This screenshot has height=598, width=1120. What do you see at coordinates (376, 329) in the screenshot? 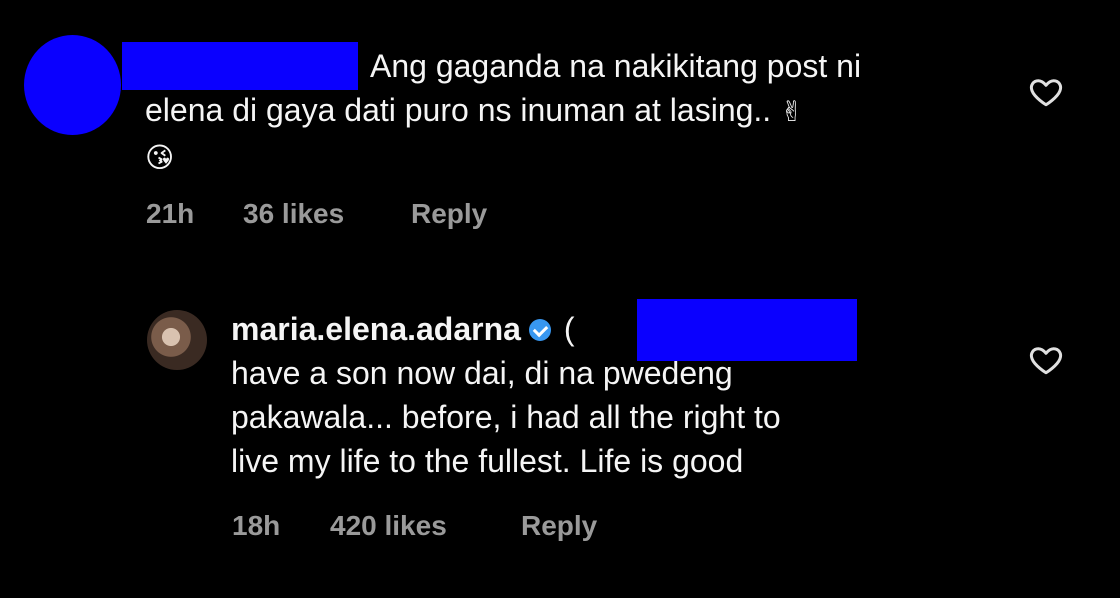
I see `comment-2-username: maria.elena.adarna` at bounding box center [376, 329].